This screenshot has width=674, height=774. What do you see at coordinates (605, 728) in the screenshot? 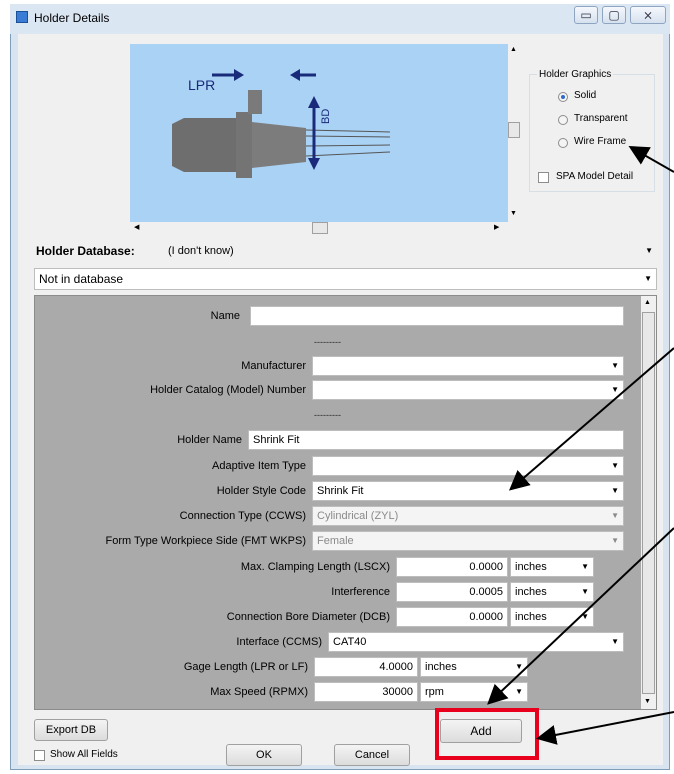
I see `arrow-to-add-button` at bounding box center [605, 728].